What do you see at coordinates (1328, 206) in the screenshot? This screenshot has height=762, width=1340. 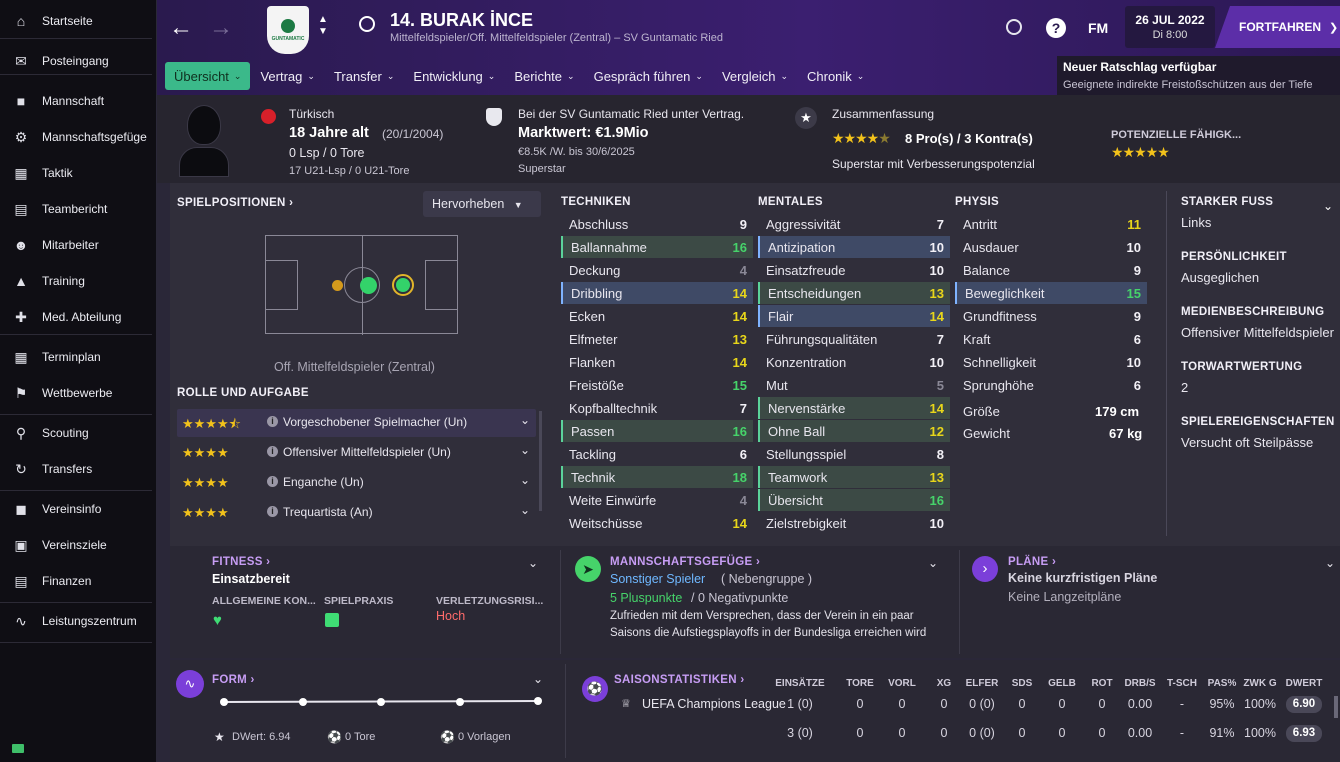 I see `info-collapse-icon: ⌄` at bounding box center [1328, 206].